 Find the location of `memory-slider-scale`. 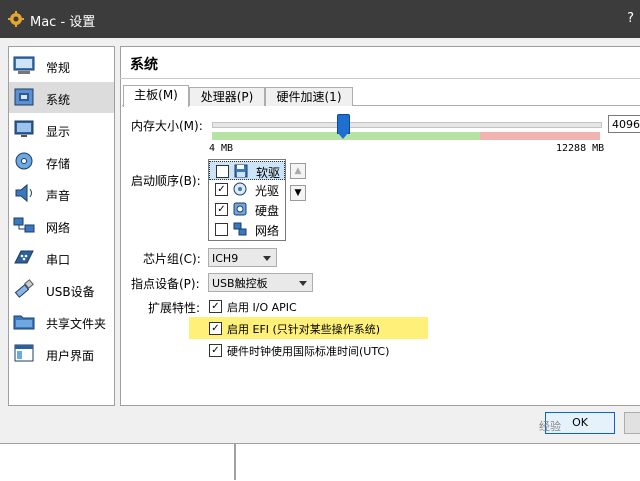

memory-slider-scale is located at coordinates (406, 136).